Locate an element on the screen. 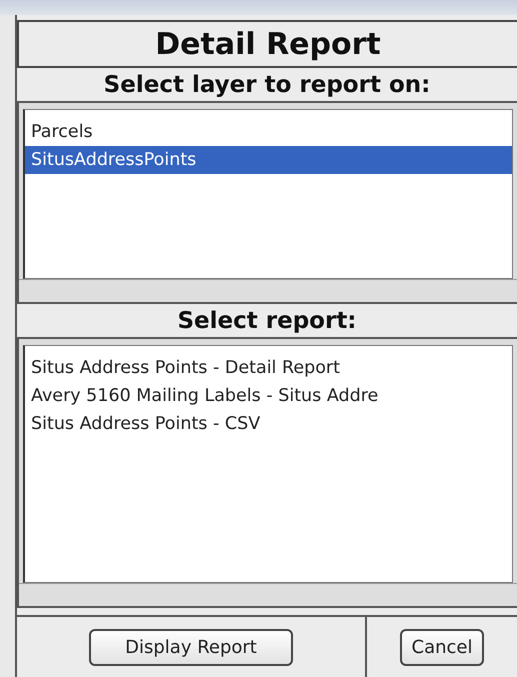 The width and height of the screenshot is (517, 677). dialog-title: Detail Report is located at coordinates (267, 44).